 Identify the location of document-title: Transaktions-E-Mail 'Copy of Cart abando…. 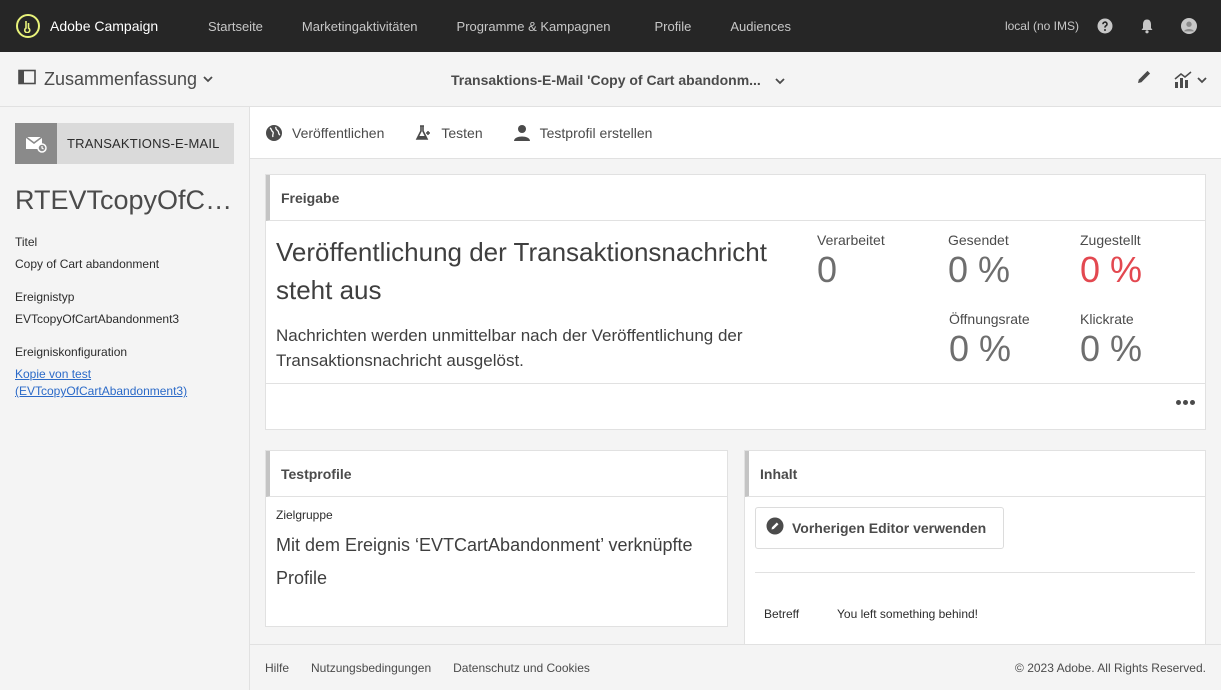
(606, 79).